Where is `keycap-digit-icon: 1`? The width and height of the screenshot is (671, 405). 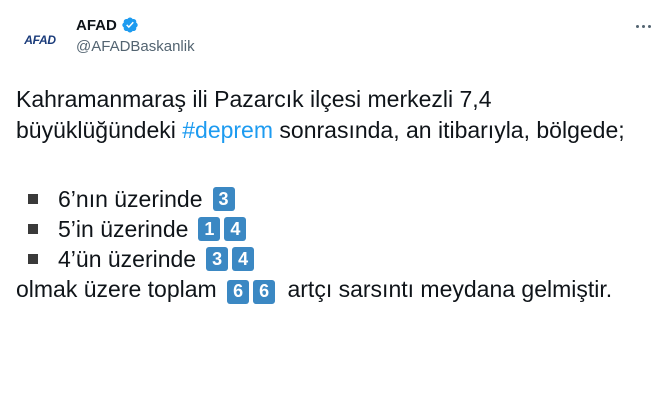 keycap-digit-icon: 1 is located at coordinates (209, 229).